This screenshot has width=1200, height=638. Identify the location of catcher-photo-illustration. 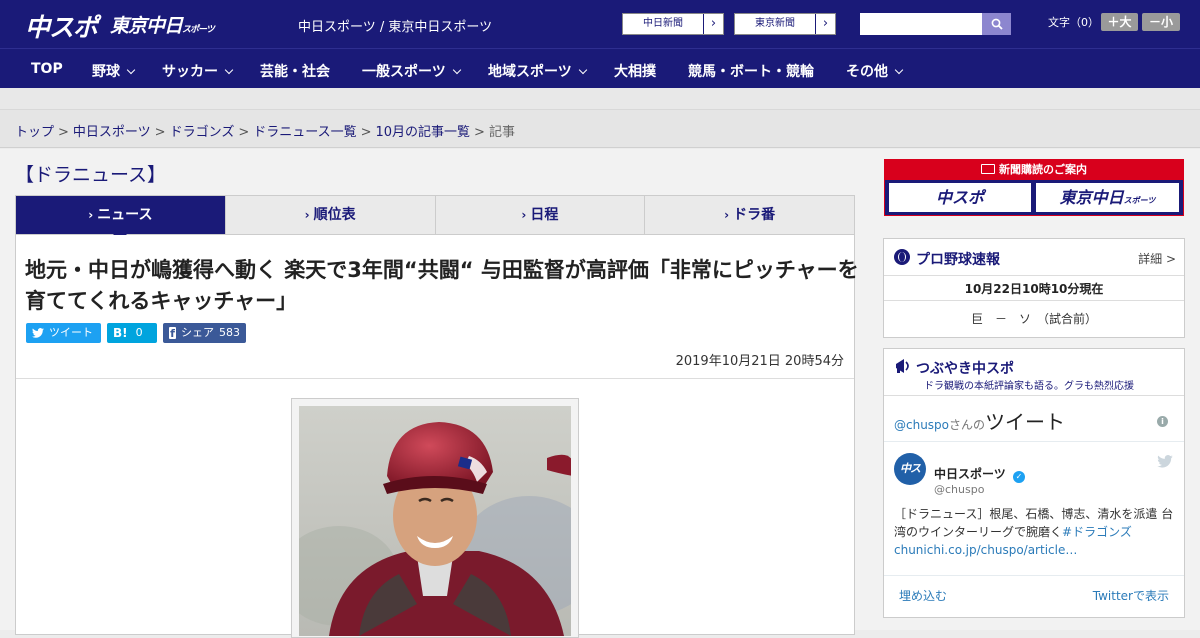
(435, 521).